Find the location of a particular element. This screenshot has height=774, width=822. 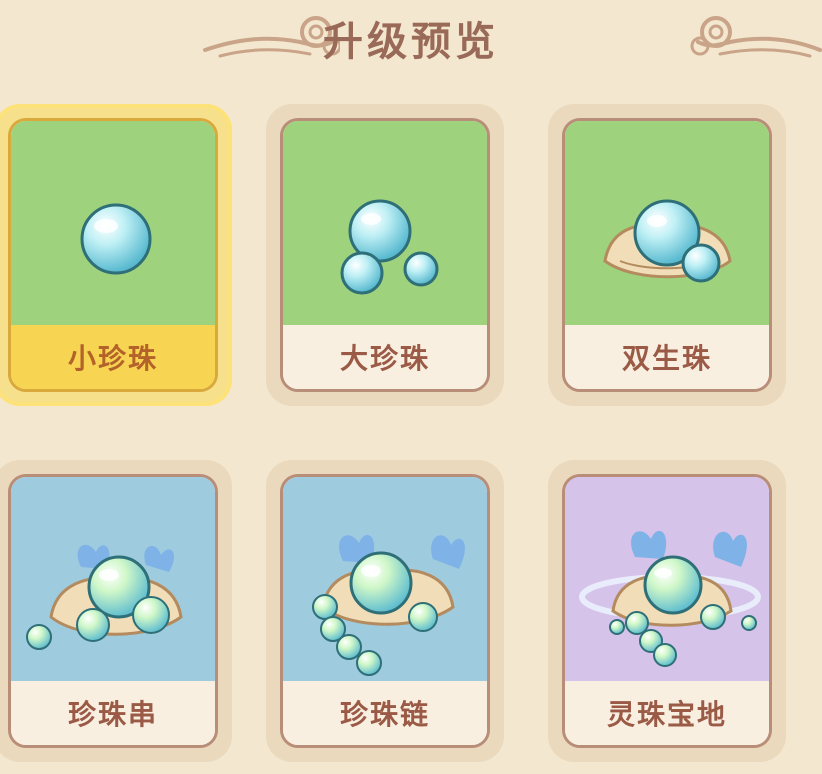

card-label: 珍珠链 is located at coordinates (384, 714).